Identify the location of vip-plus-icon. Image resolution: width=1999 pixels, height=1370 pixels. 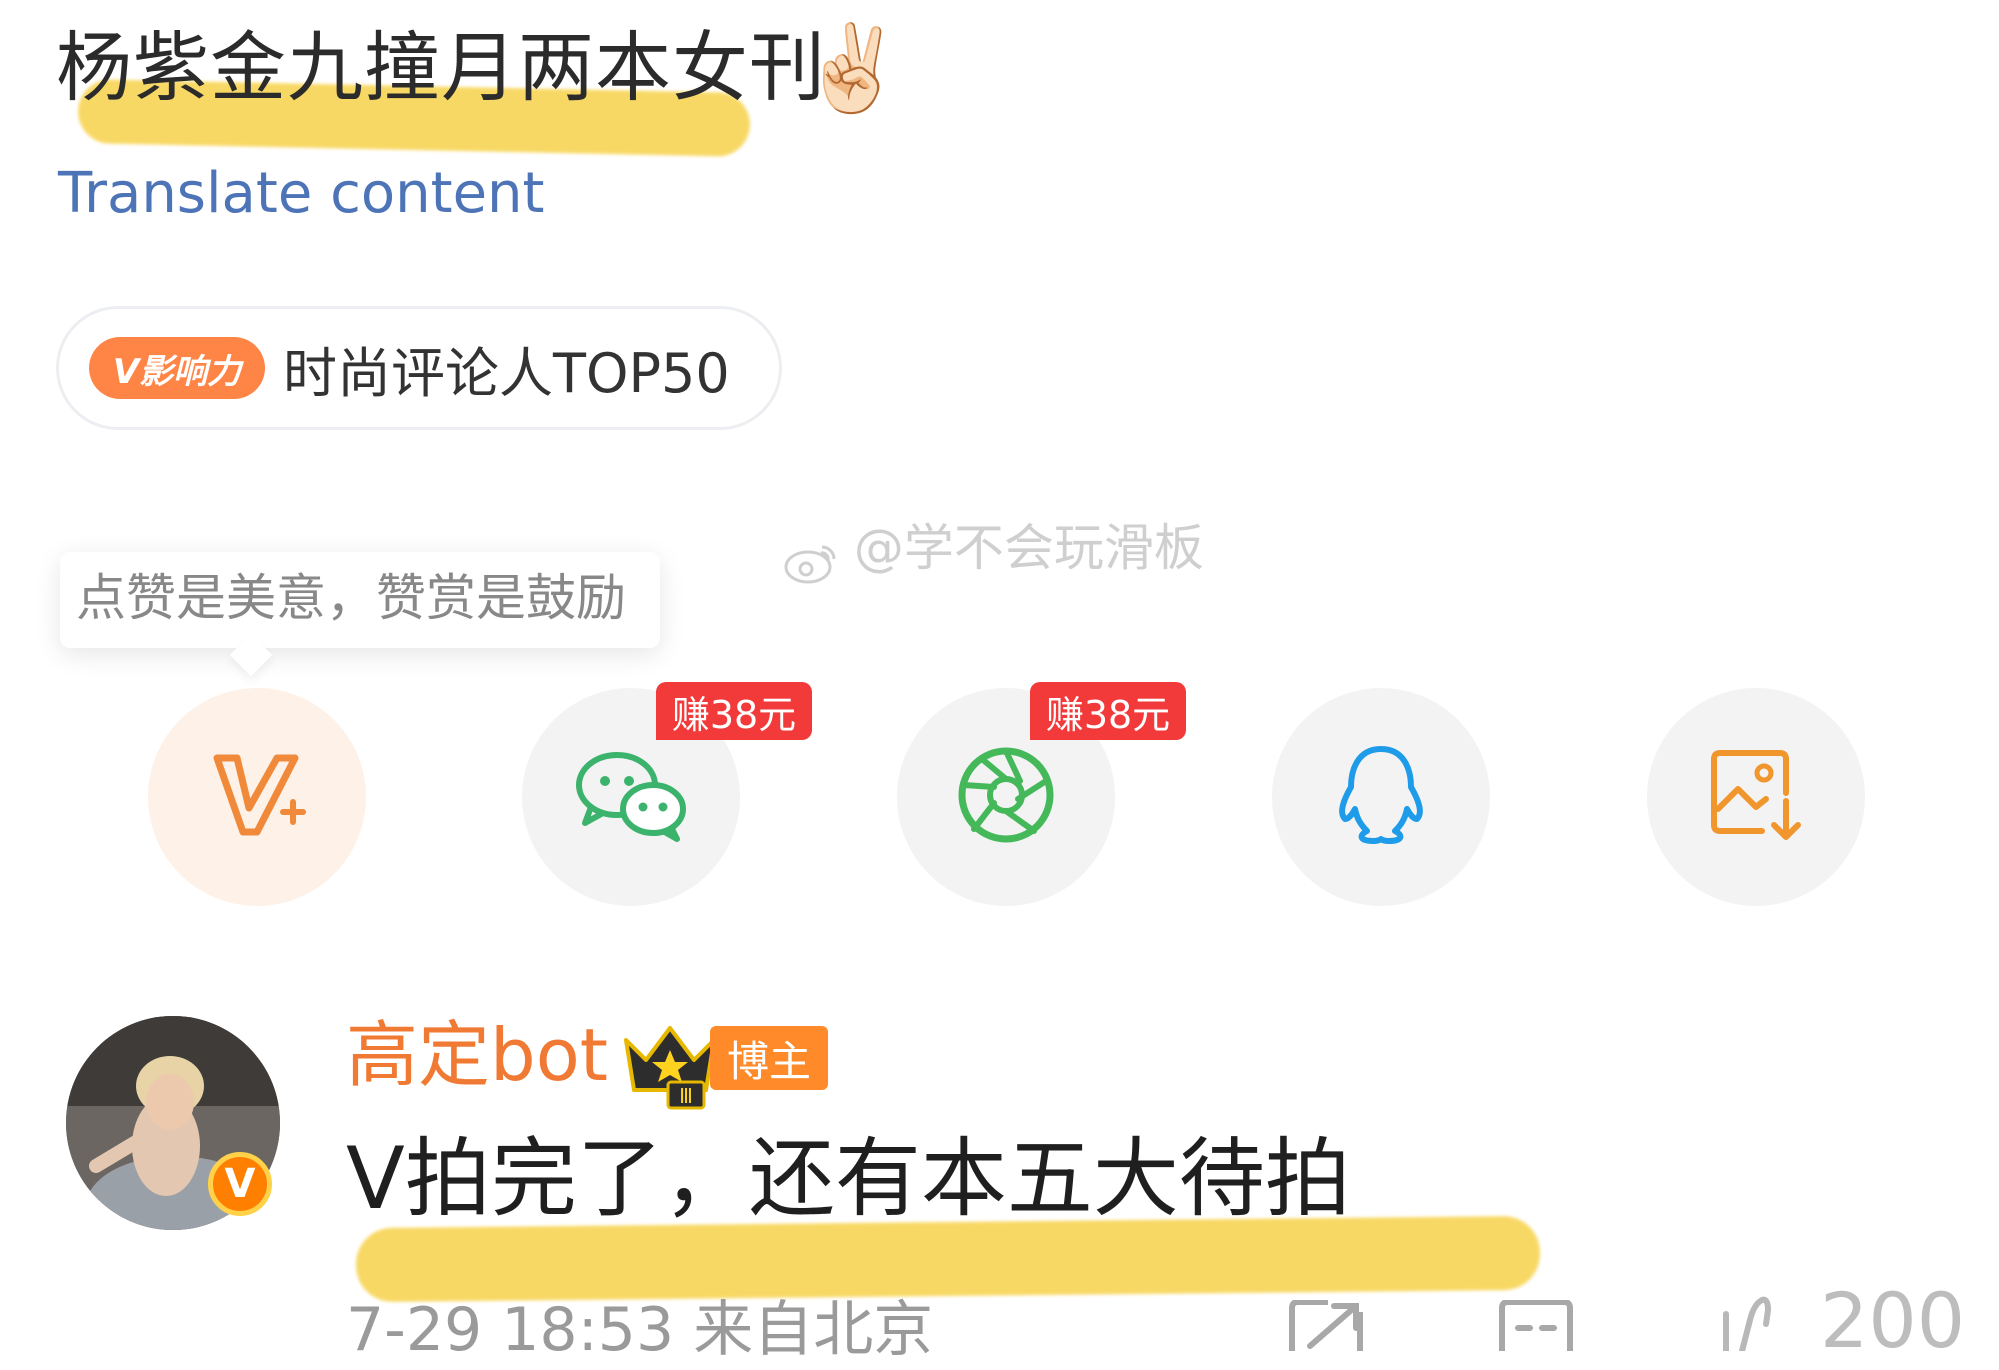
(257, 797).